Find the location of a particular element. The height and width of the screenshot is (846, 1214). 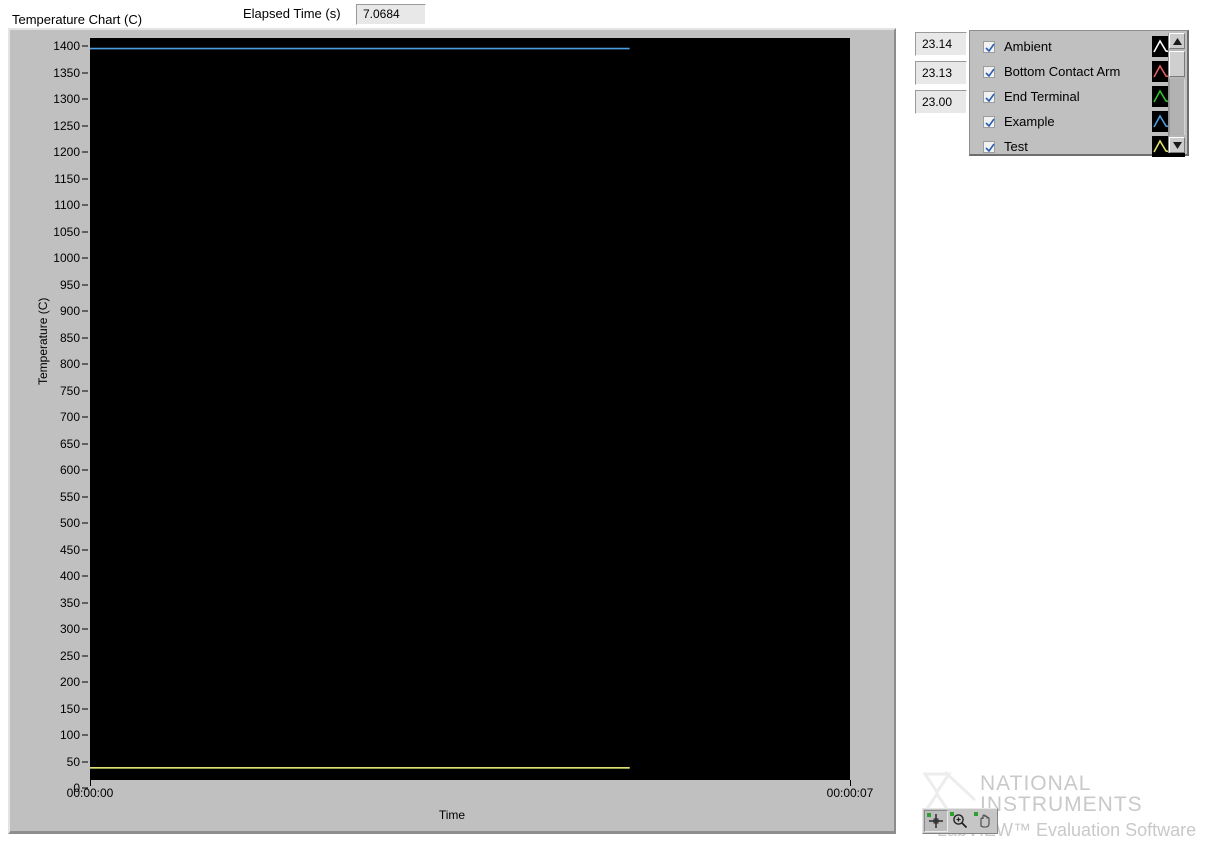

page-title: Temperature Chart (C) is located at coordinates (77, 19).